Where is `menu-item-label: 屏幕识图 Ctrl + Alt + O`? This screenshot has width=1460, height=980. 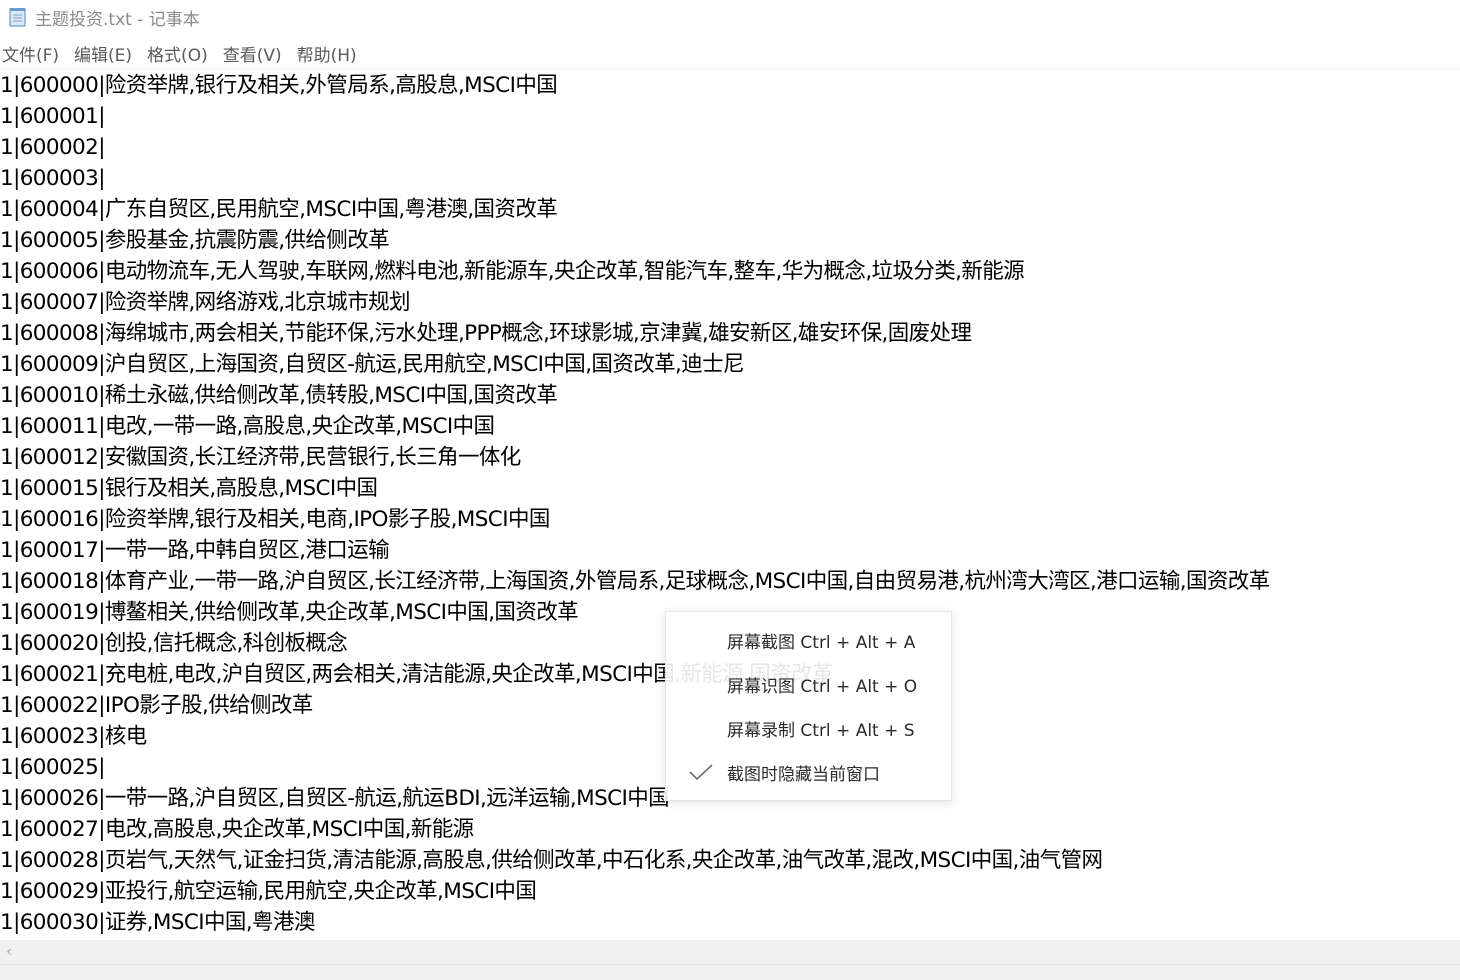
menu-item-label: 屏幕识图 Ctrl + Alt + O is located at coordinates (822, 686).